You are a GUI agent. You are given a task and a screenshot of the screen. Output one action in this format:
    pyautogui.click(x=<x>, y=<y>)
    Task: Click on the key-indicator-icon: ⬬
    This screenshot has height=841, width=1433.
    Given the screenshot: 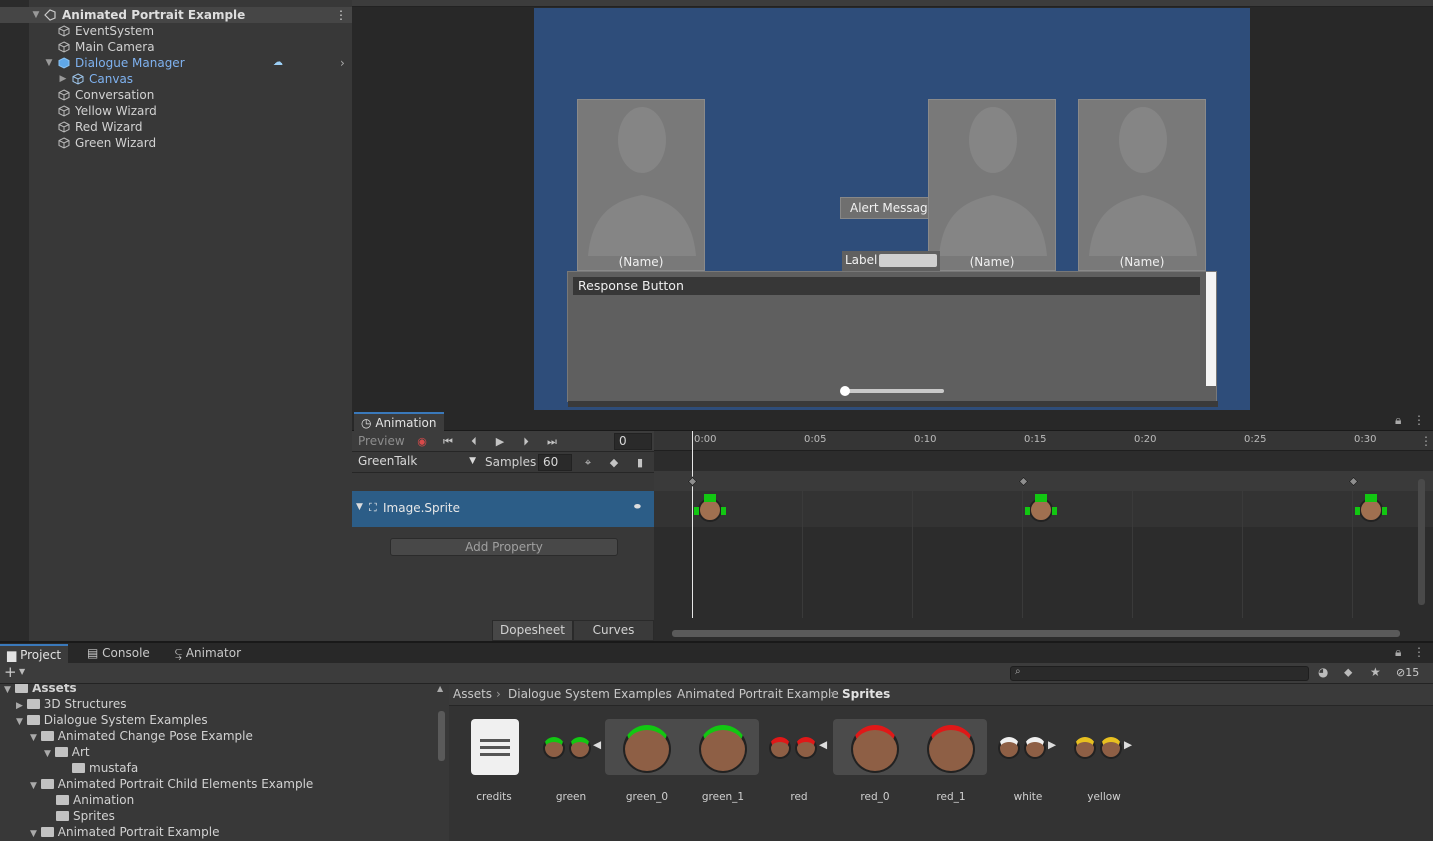 What is the action you would take?
    pyautogui.click(x=637, y=507)
    